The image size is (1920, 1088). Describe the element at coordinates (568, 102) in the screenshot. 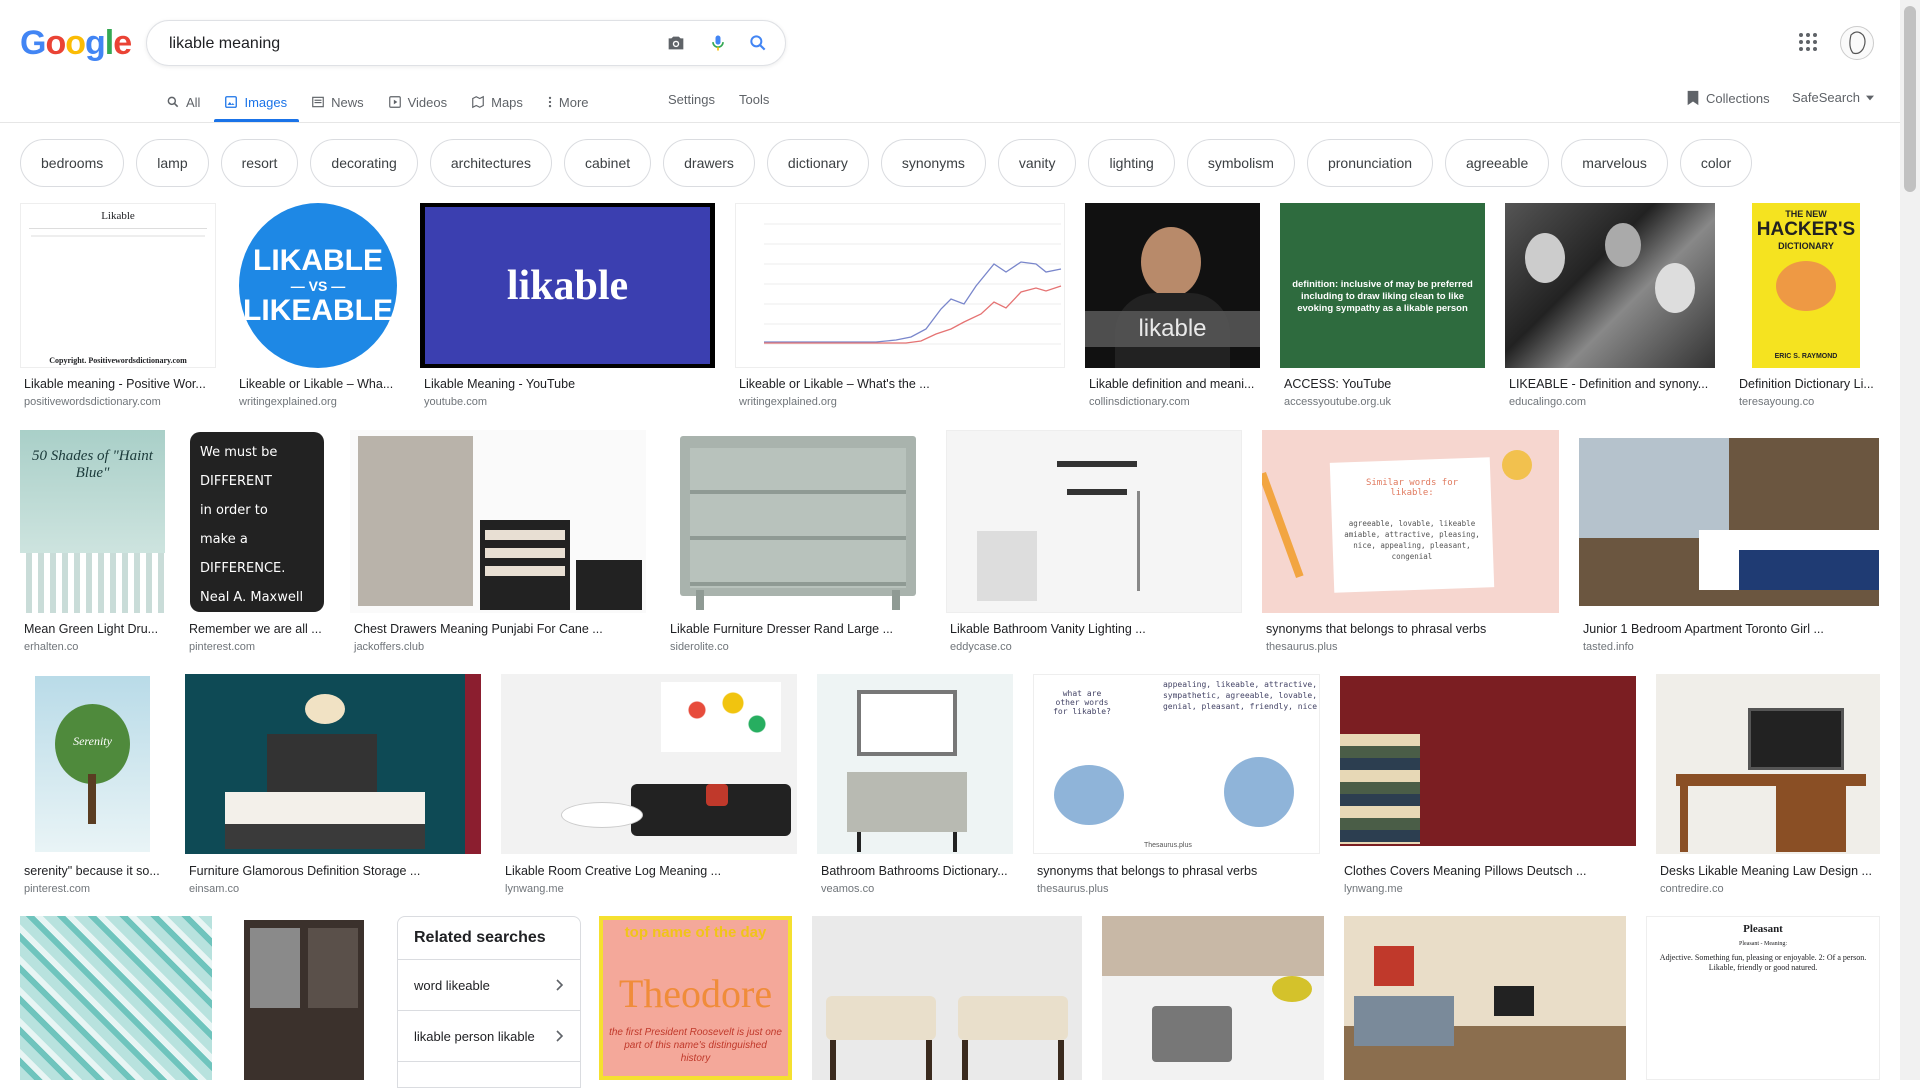

I see `tab-more: More` at that location.